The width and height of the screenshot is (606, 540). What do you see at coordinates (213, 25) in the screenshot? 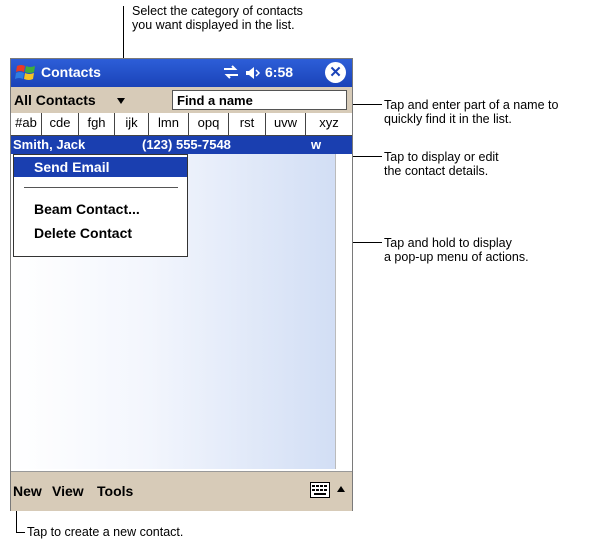
I see `callout-category-line2: you want displayed in the list.` at bounding box center [213, 25].